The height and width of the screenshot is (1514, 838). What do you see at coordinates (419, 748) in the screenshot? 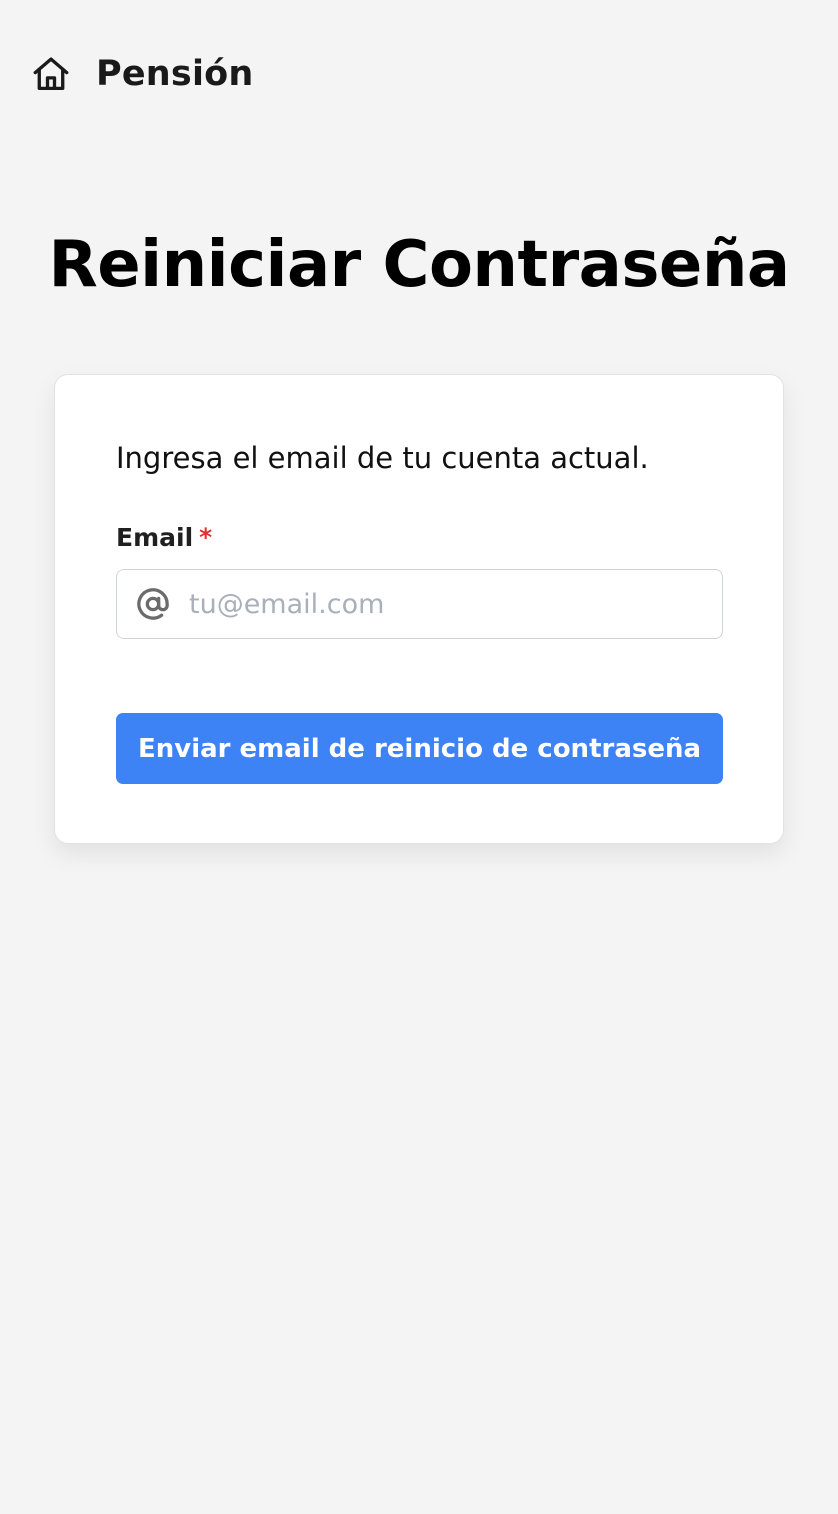
I see `send-reset-email-button: Enviar email de reinicio de contraseña` at bounding box center [419, 748].